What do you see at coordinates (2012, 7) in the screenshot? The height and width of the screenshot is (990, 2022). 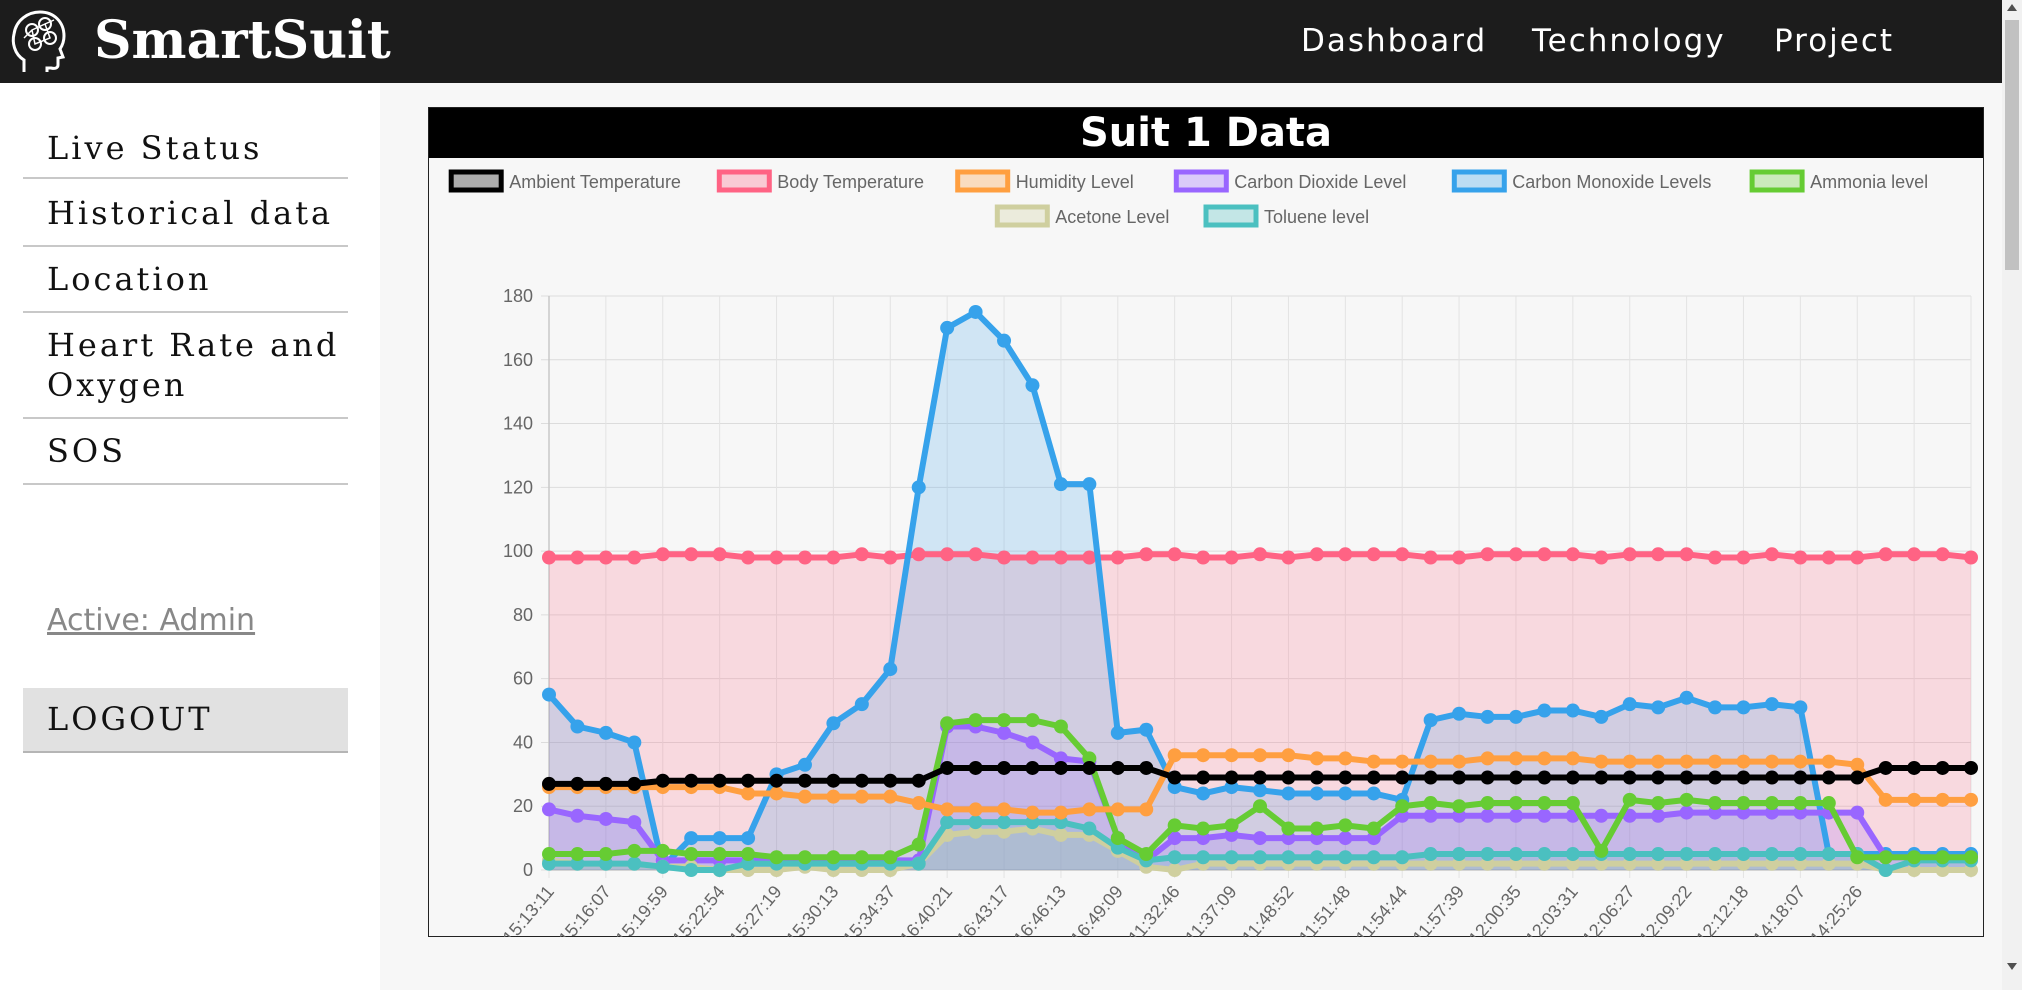 I see `scroll-up-arrow-icon` at bounding box center [2012, 7].